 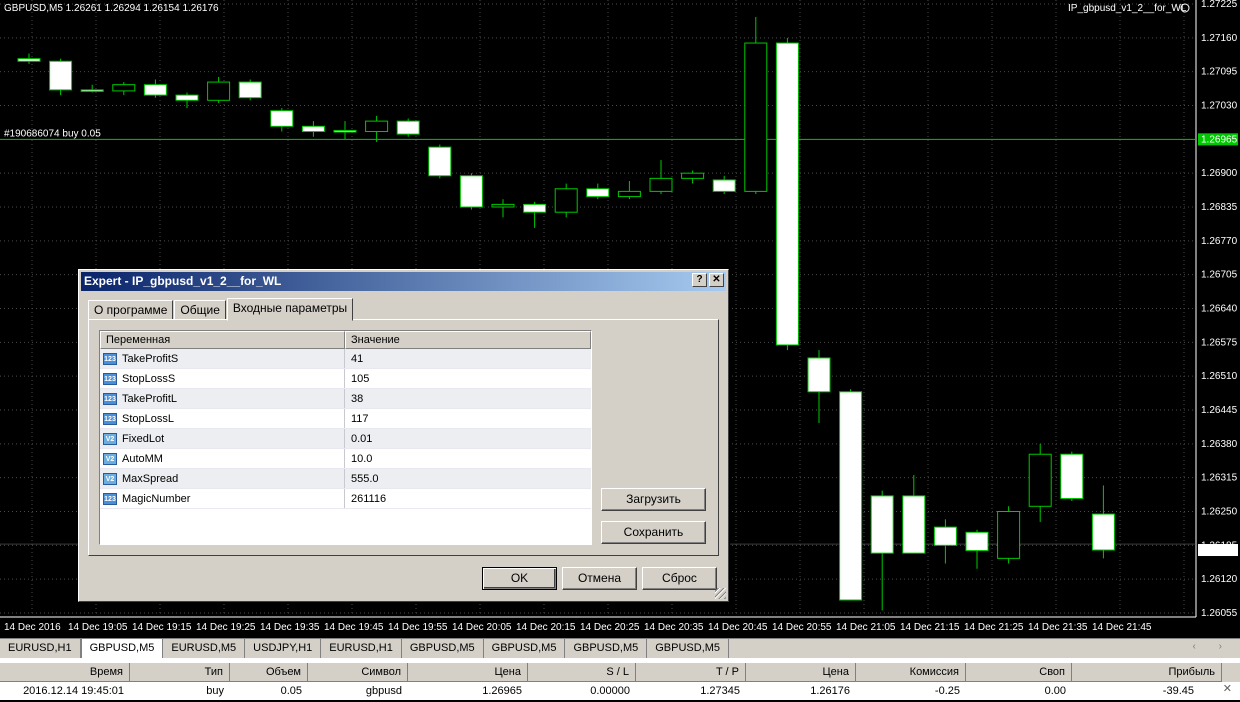 I want to click on param-row: V2 FixedLot 0.01, so click(x=345, y=439).